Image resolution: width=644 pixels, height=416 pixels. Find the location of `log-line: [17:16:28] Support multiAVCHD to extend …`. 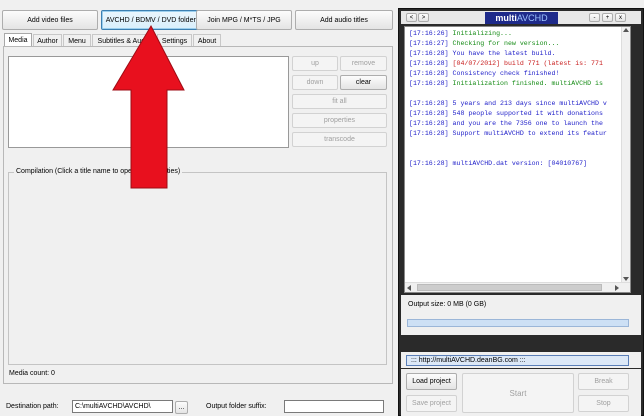

log-line: [17:16:28] Support multiAVCHD to extend … is located at coordinates (519, 134).